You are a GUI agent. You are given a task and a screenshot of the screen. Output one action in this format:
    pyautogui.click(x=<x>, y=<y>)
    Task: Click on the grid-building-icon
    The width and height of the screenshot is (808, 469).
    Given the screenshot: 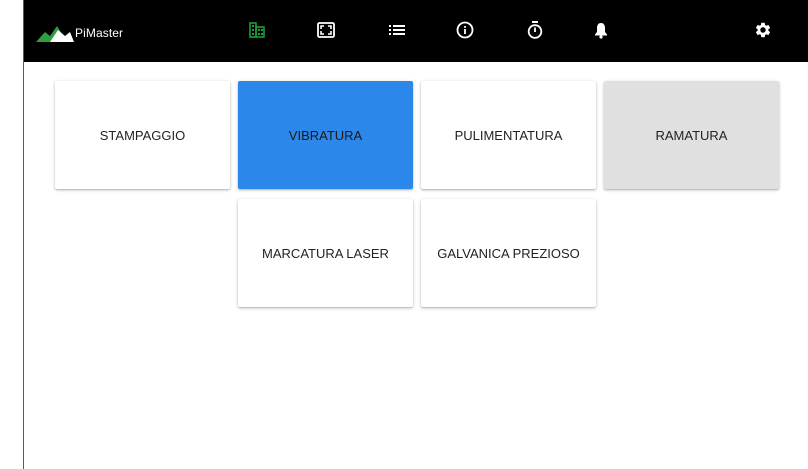 What is the action you would take?
    pyautogui.click(x=257, y=30)
    